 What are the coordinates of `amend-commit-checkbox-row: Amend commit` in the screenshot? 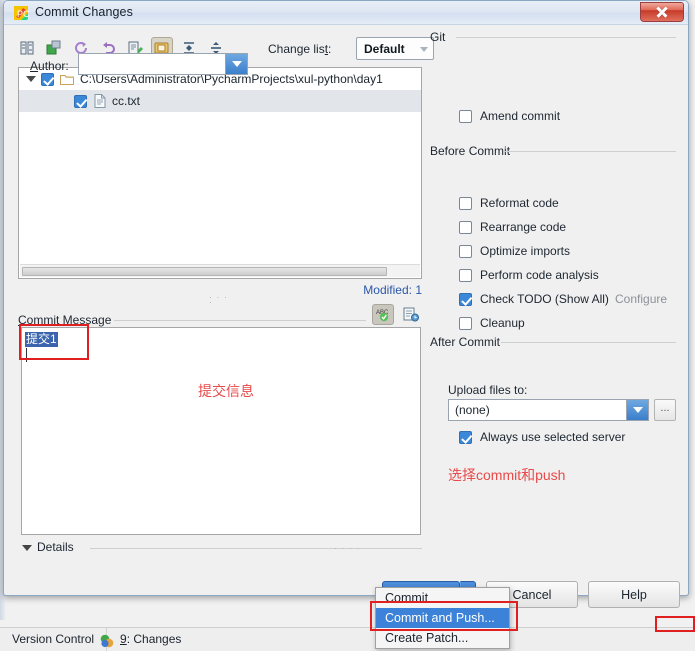 It's located at (509, 116).